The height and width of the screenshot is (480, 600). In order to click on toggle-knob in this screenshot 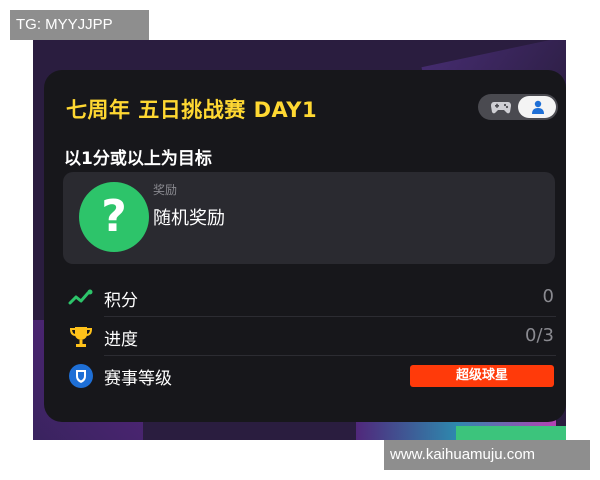, I will do `click(537, 107)`.